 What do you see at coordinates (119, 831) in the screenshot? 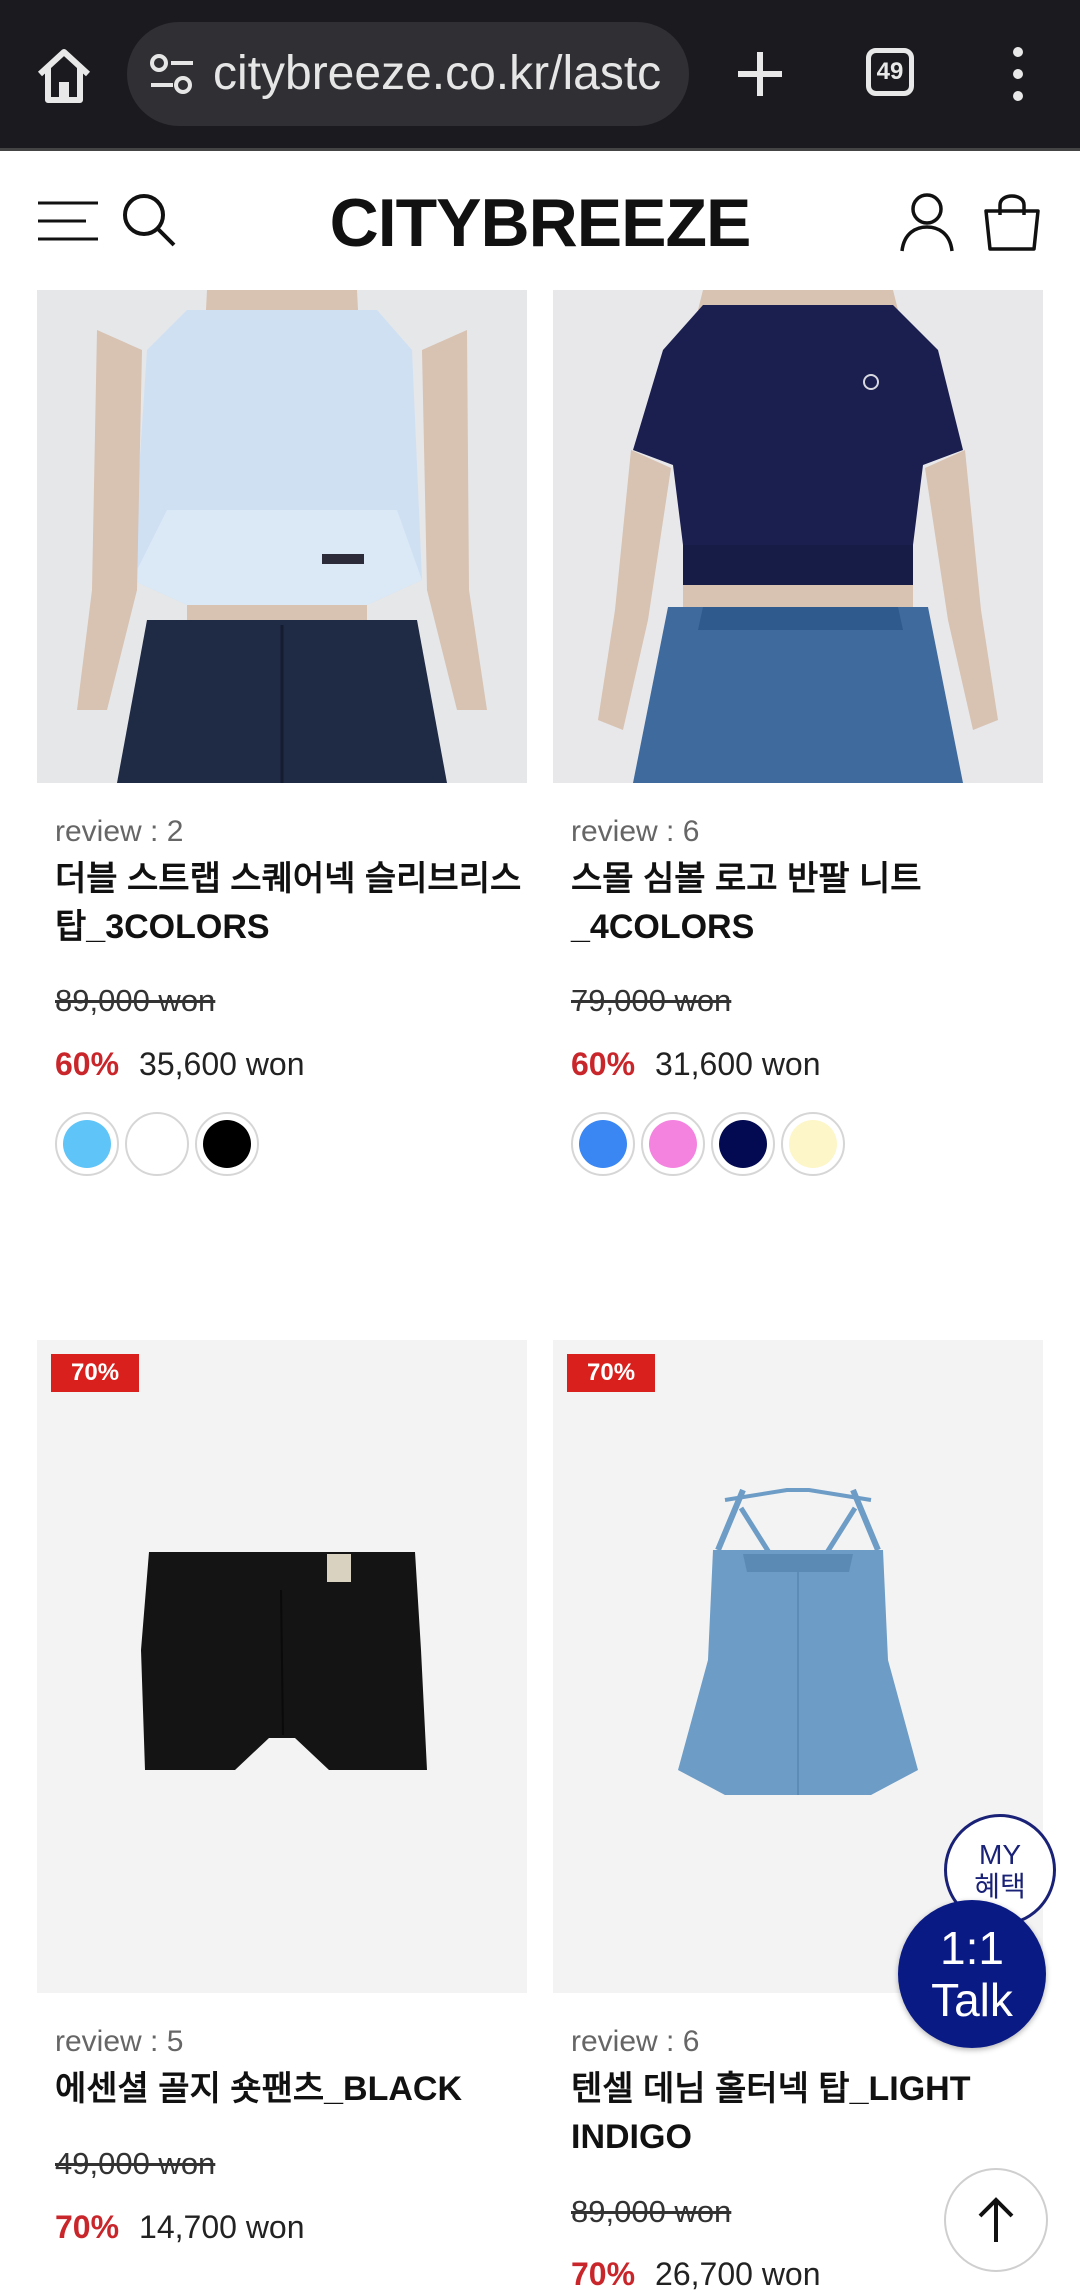
I see `review-count: review : 2` at bounding box center [119, 831].